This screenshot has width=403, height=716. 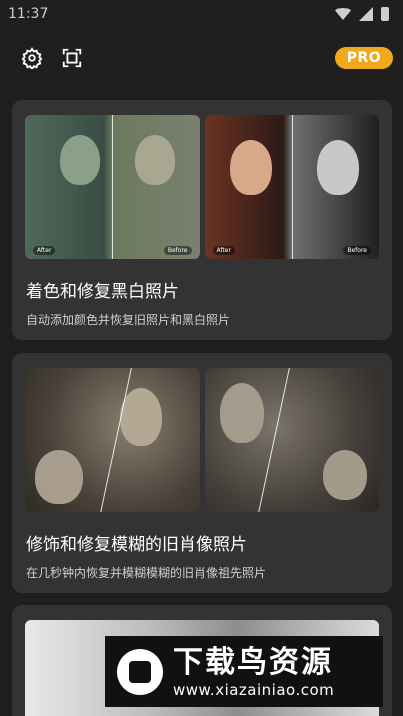 What do you see at coordinates (146, 573) in the screenshot?
I see `card-subtitle: 在几秒钟内恢复并模糊模糊的旧肖像祖先照片` at bounding box center [146, 573].